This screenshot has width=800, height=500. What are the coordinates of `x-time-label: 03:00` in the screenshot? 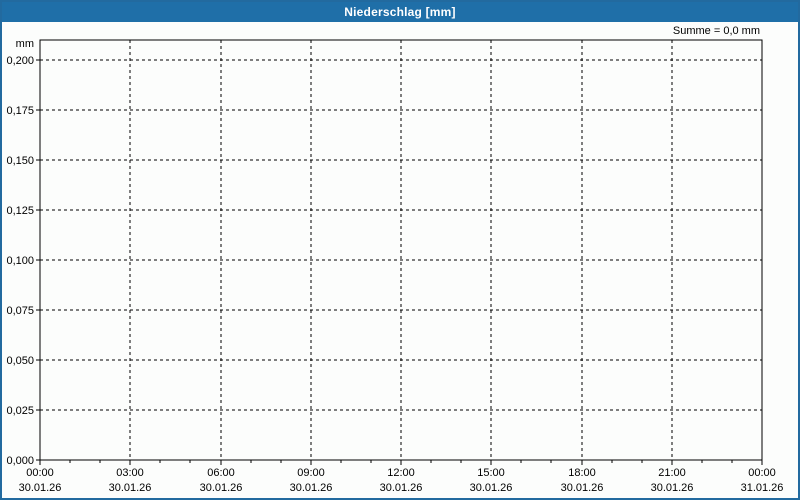 It's located at (130, 473).